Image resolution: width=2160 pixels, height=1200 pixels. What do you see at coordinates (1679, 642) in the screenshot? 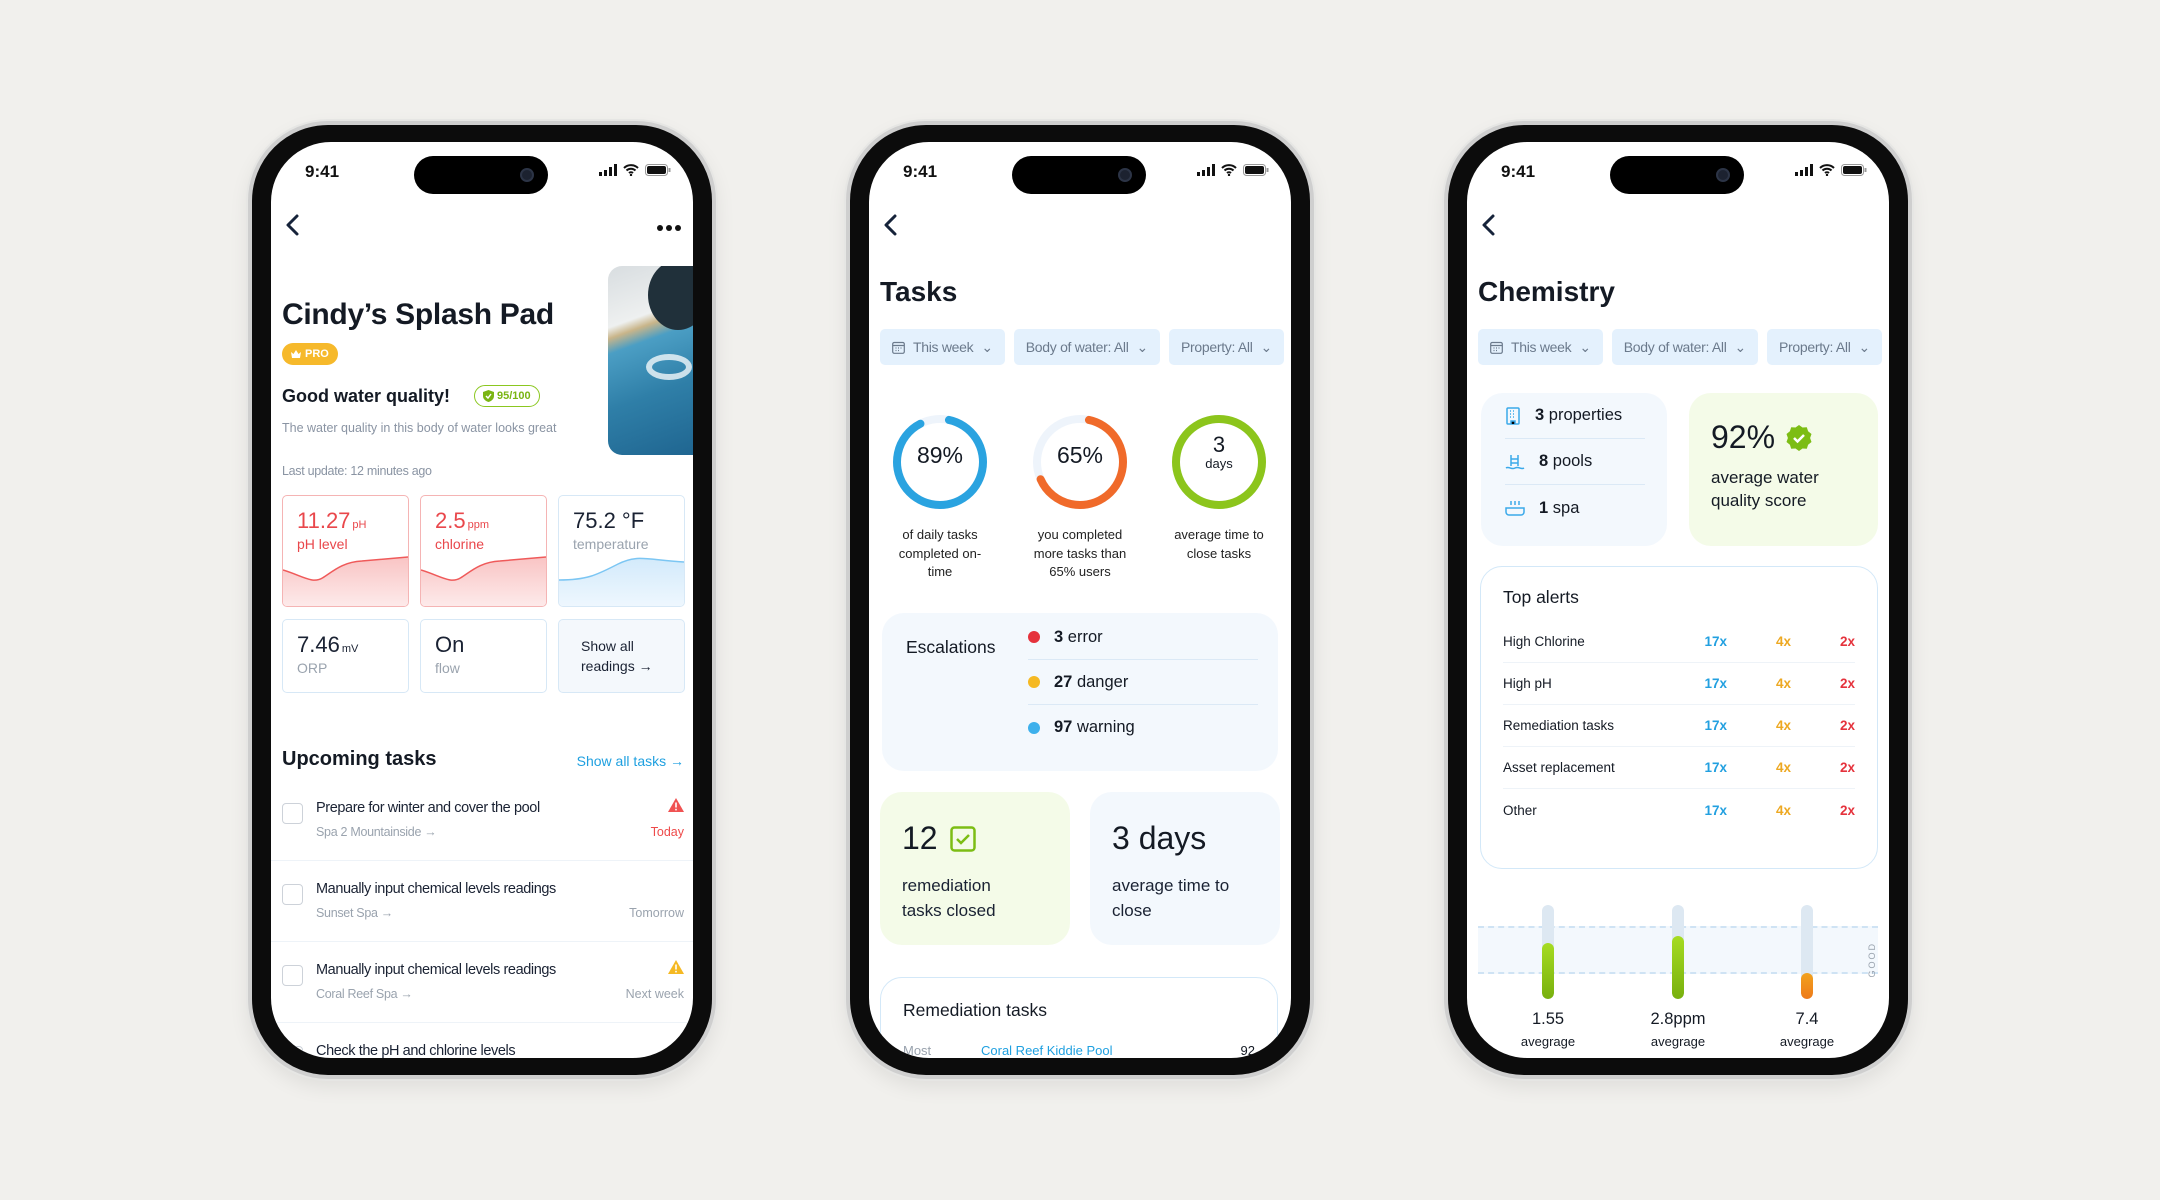
I see `alert-row: High Chlorine 17x 4x 2x` at bounding box center [1679, 642].